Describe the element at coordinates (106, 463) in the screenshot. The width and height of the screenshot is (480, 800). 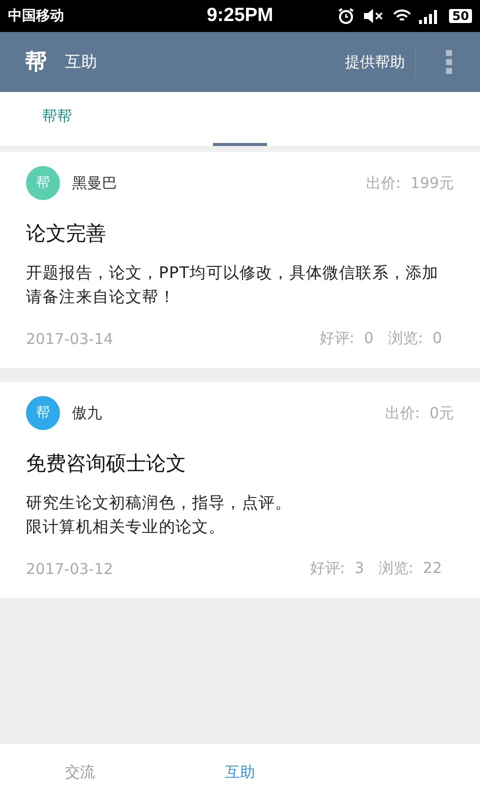
I see `post-title: 免费咨询硕士论文` at that location.